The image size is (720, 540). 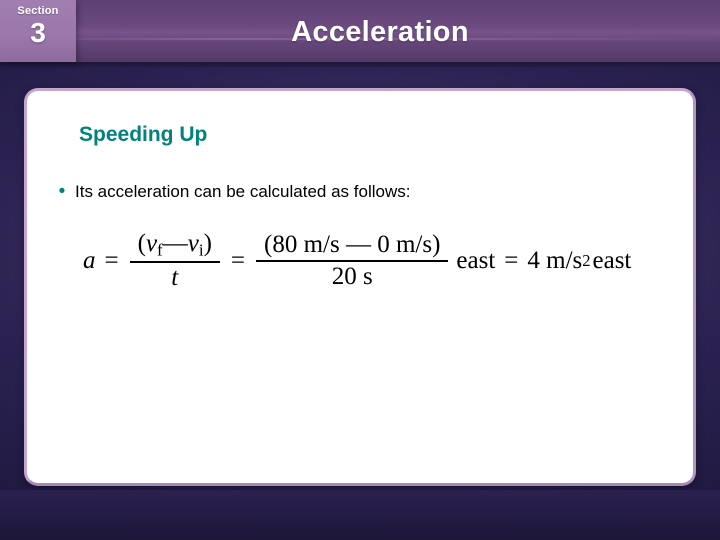 I want to click on minus-sign: —, so click(x=175, y=243).